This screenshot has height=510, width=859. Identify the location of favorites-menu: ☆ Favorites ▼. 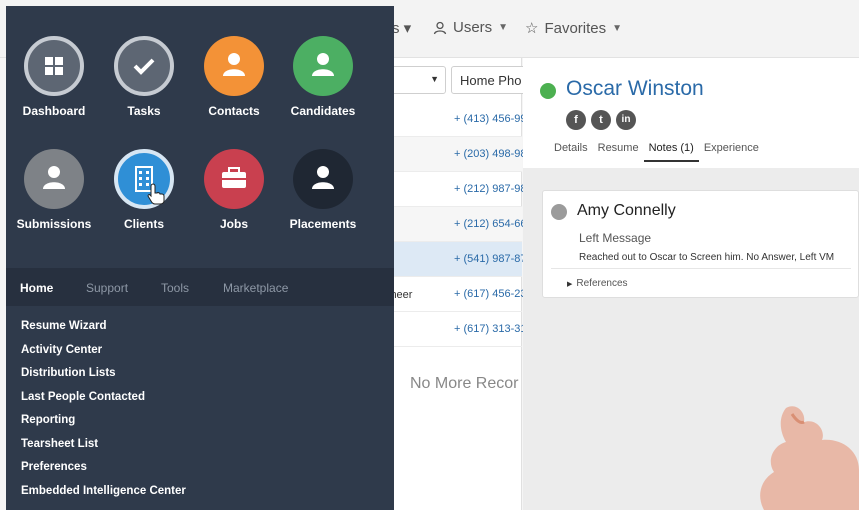
(574, 28).